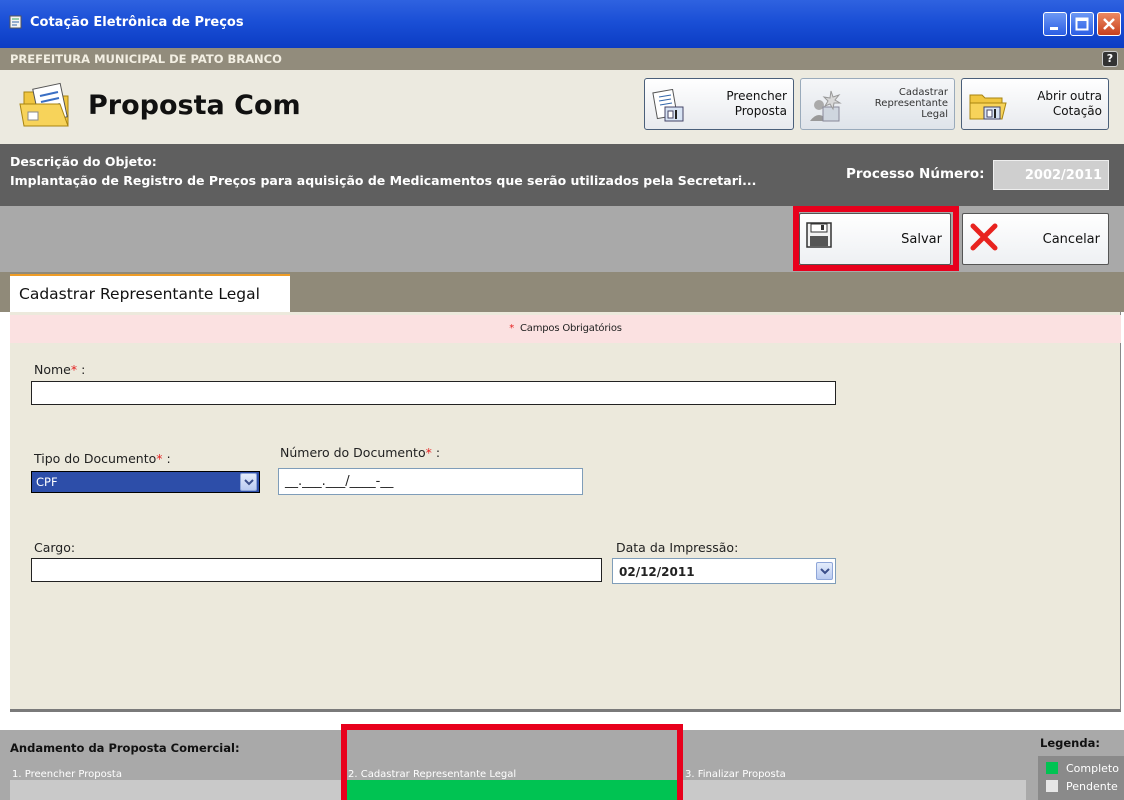 Image resolution: width=1124 pixels, height=800 pixels. I want to click on tipo-documento-label: Tipo do Documento* :, so click(102, 458).